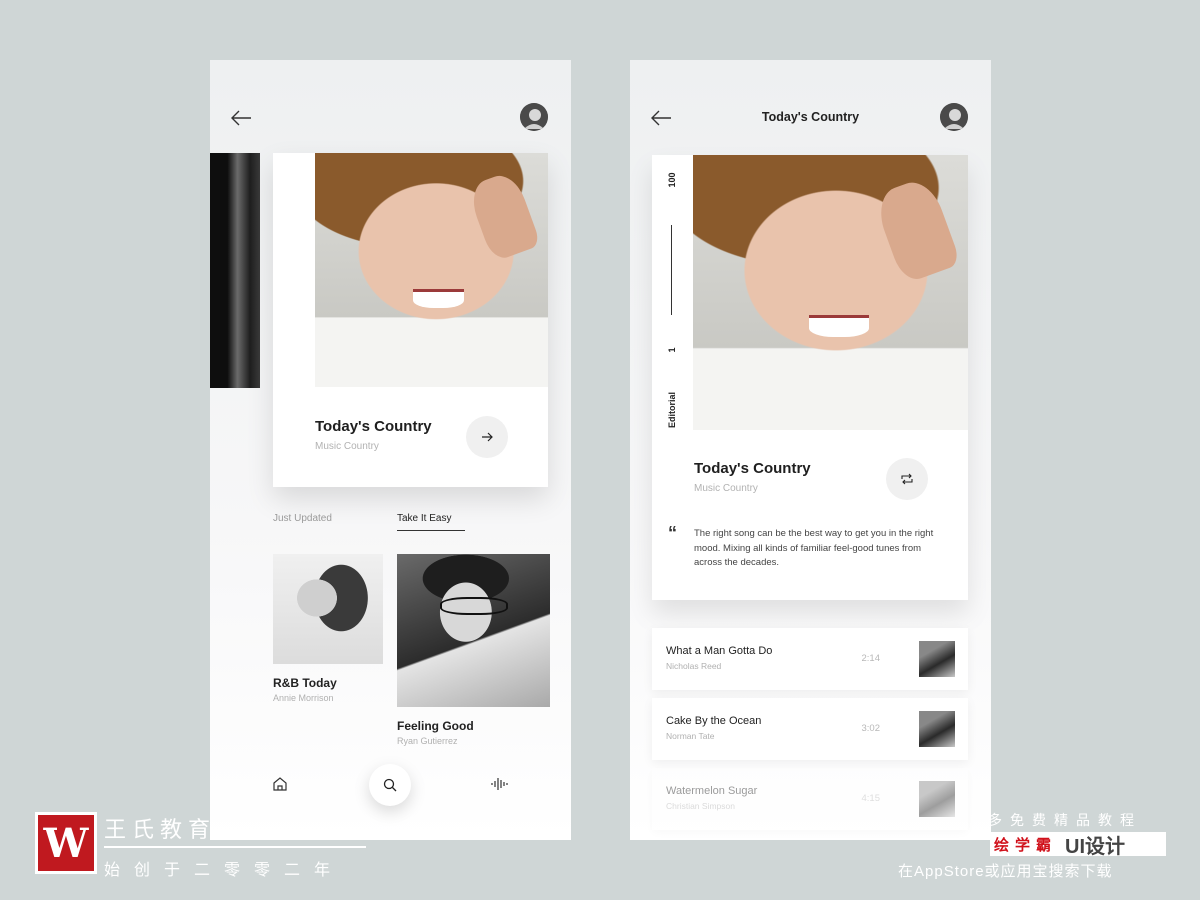 The height and width of the screenshot is (900, 1200). I want to click on playlist-title: Today's Country, so click(752, 468).